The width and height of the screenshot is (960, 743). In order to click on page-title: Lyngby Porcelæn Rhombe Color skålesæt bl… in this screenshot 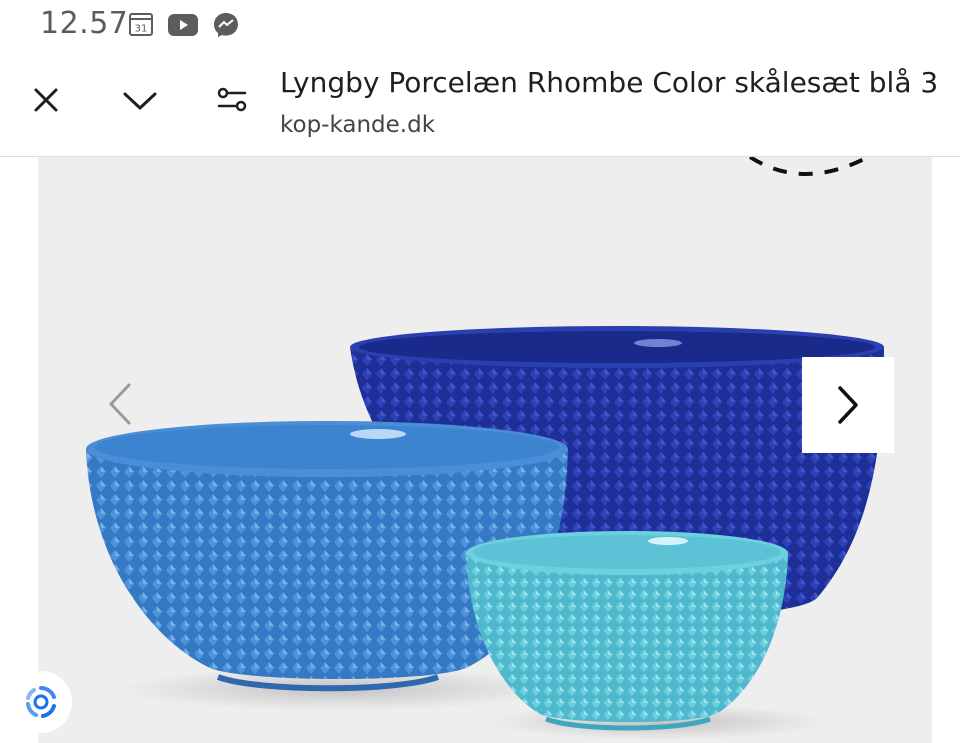, I will do `click(609, 82)`.